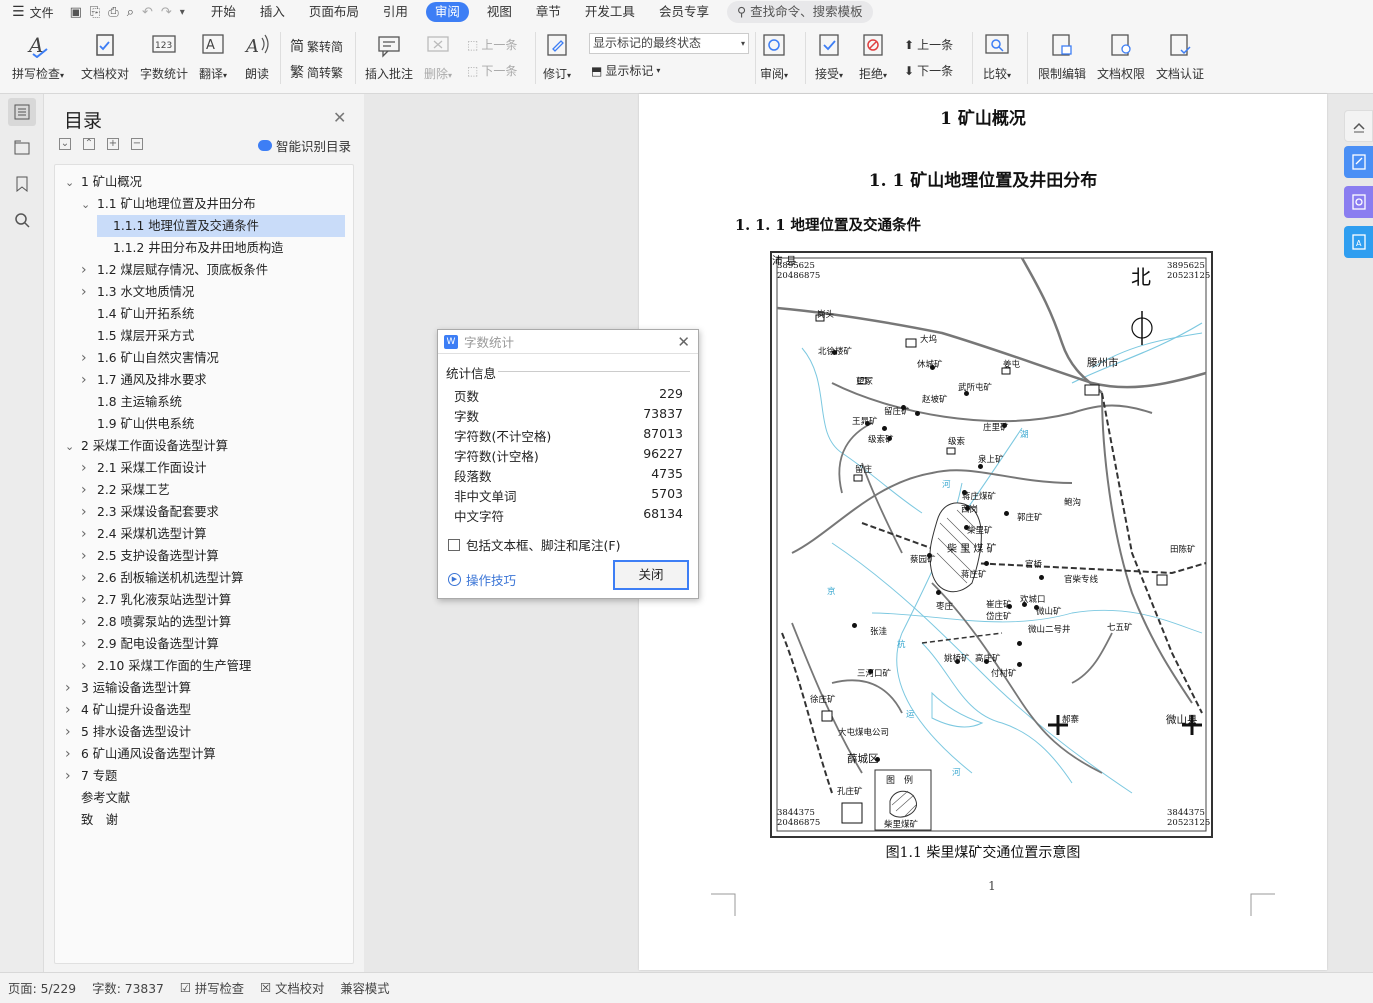 The image size is (1373, 1003). What do you see at coordinates (272, 12) in the screenshot?
I see `tab-1: 插入` at bounding box center [272, 12].